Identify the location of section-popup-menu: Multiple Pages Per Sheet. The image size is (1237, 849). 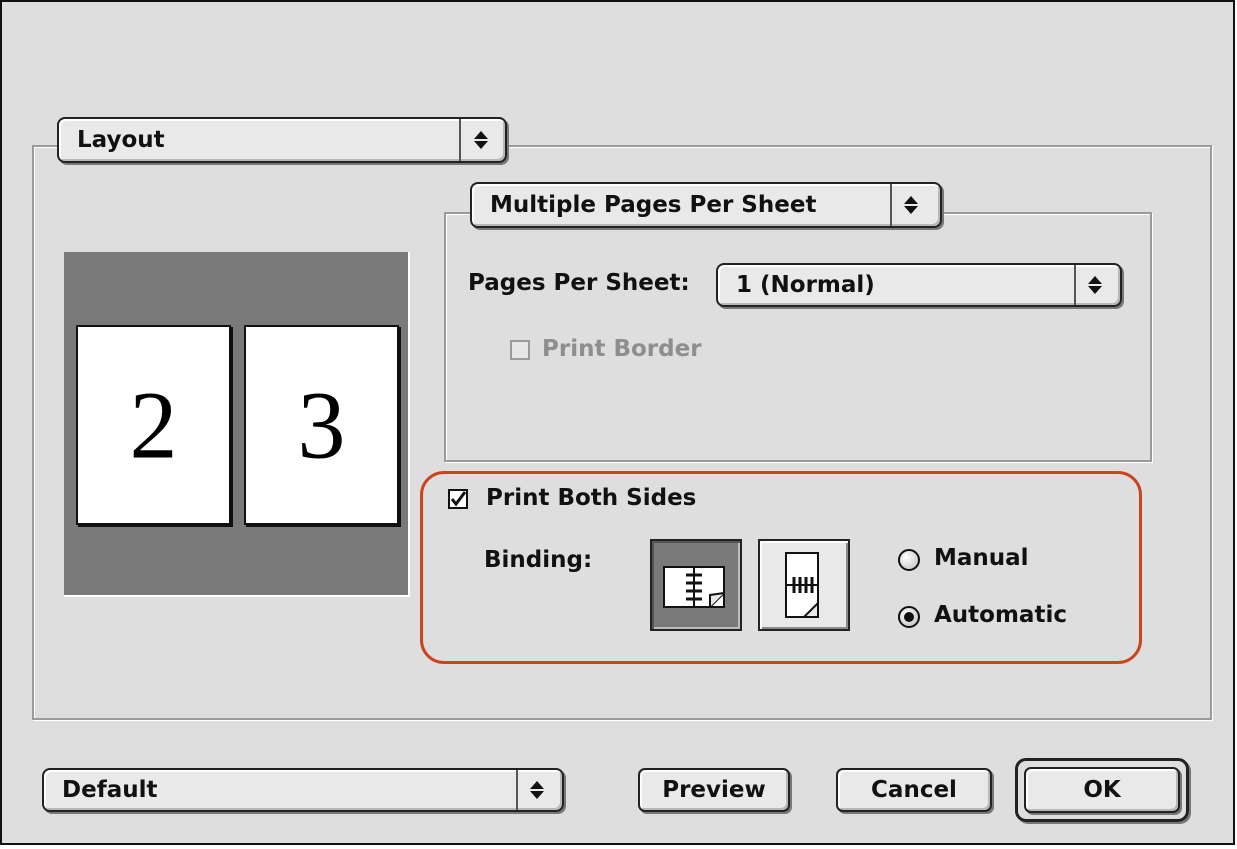
(706, 205).